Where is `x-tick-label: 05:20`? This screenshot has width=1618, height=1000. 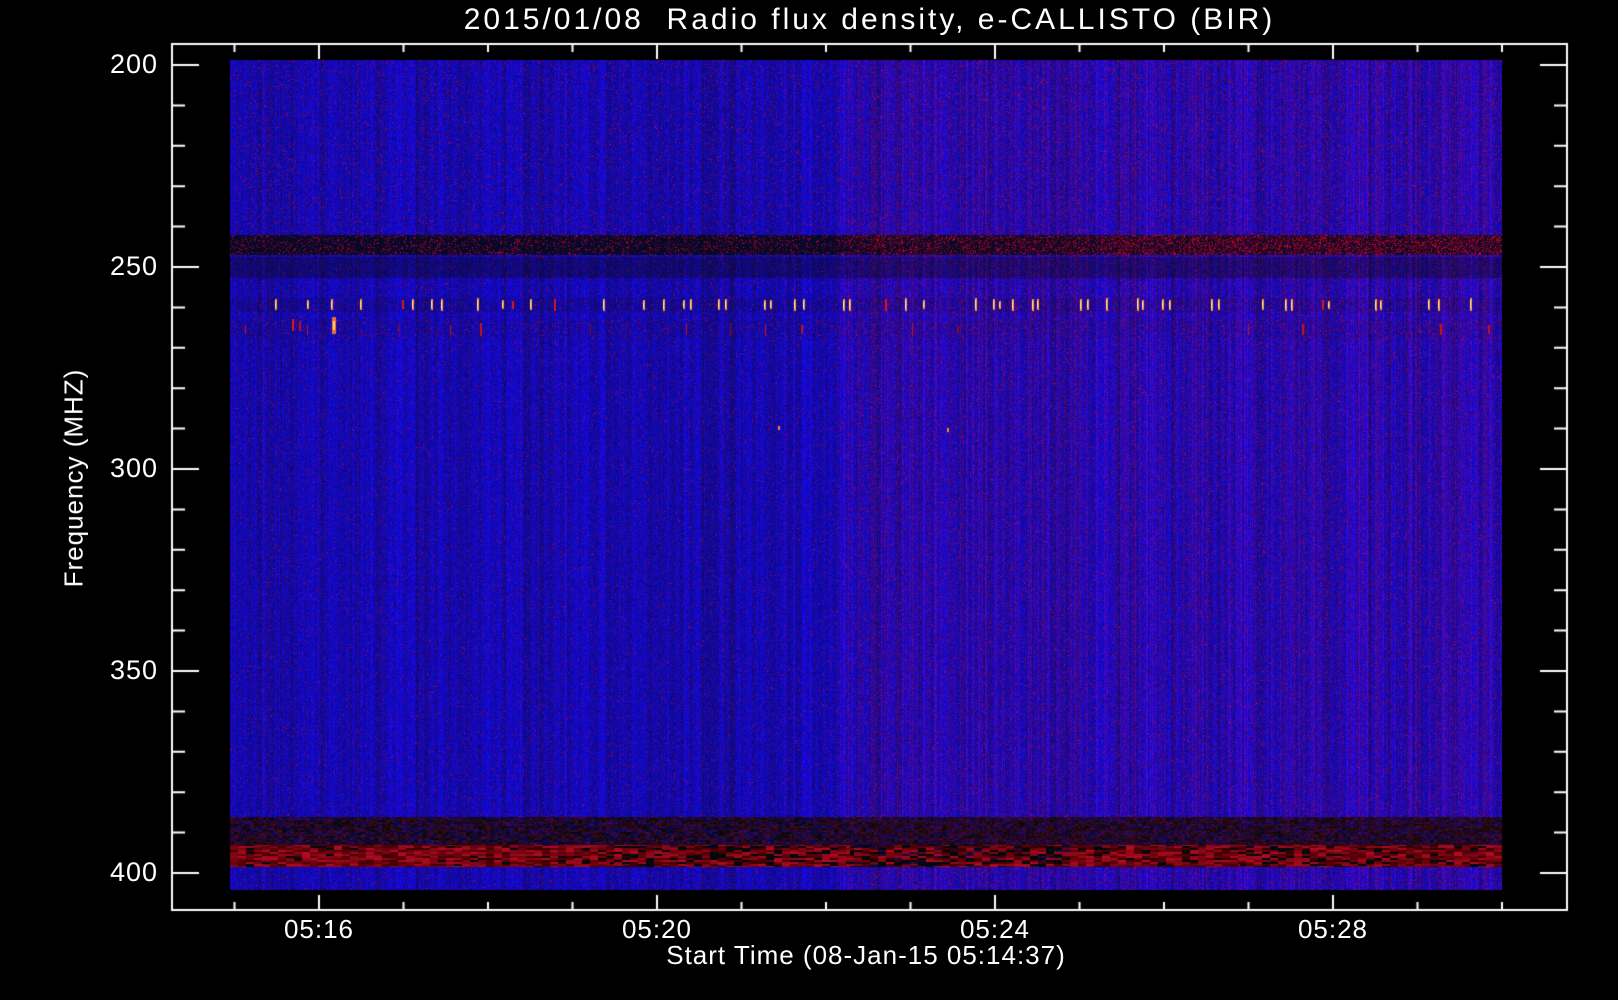
x-tick-label: 05:20 is located at coordinates (657, 929).